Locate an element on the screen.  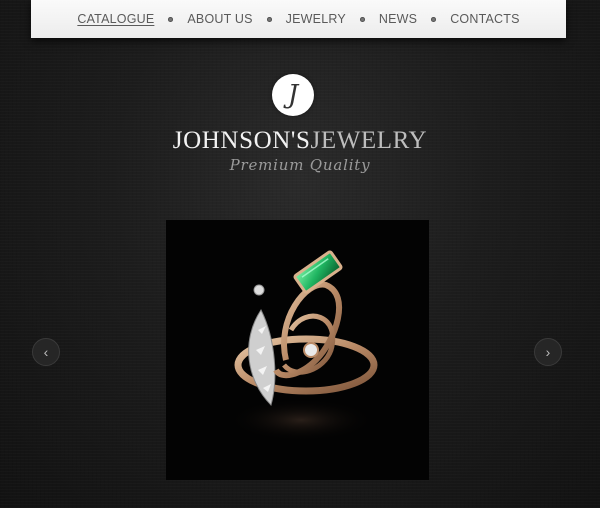
top-navigation-bar: CATALOGUE ABOUT US JEWELRY NEWS CONTACTS is located at coordinates (298, 19).